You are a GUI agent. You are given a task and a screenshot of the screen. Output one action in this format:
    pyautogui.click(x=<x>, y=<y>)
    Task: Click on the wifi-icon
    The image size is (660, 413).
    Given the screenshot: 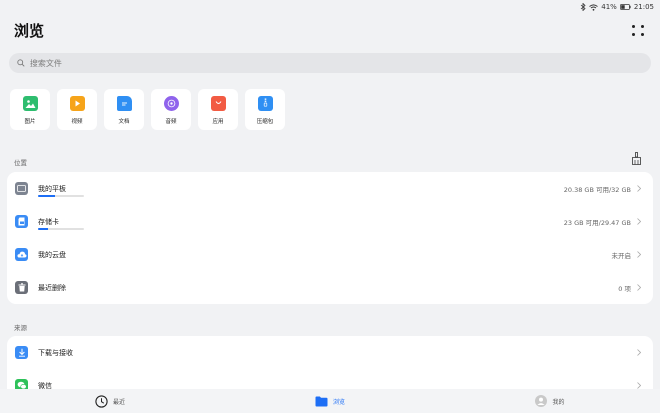 What is the action you would take?
    pyautogui.click(x=594, y=7)
    